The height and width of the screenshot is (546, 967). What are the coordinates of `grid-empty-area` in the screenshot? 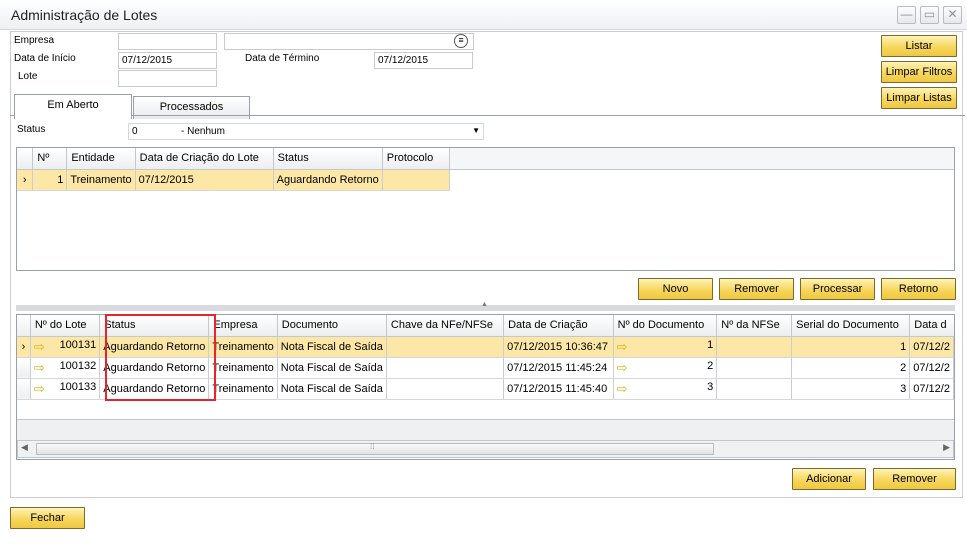 It's located at (485, 430).